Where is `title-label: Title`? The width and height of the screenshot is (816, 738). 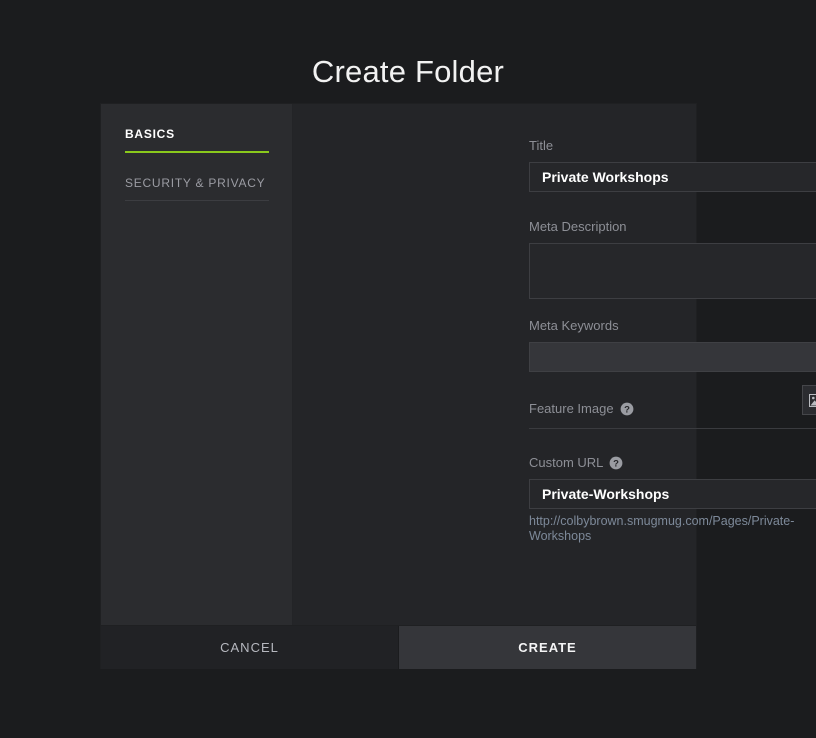
title-label: Title is located at coordinates (541, 145).